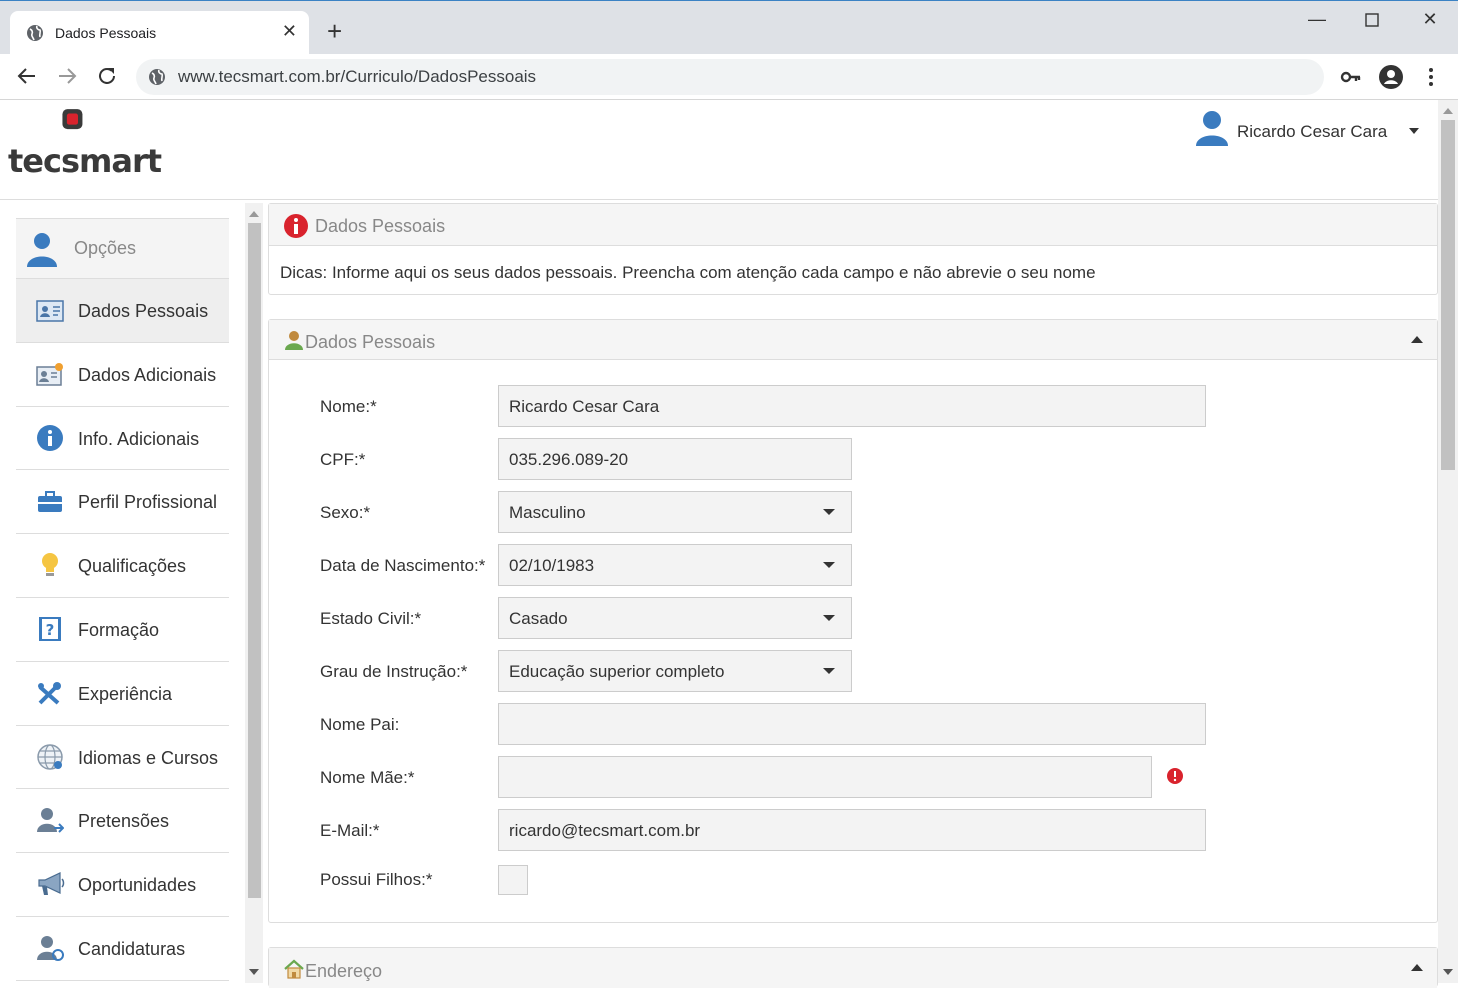 This screenshot has width=1458, height=988. I want to click on sidebar-item-idiomas-cursos: Idiomas e Cursos, so click(122, 758).